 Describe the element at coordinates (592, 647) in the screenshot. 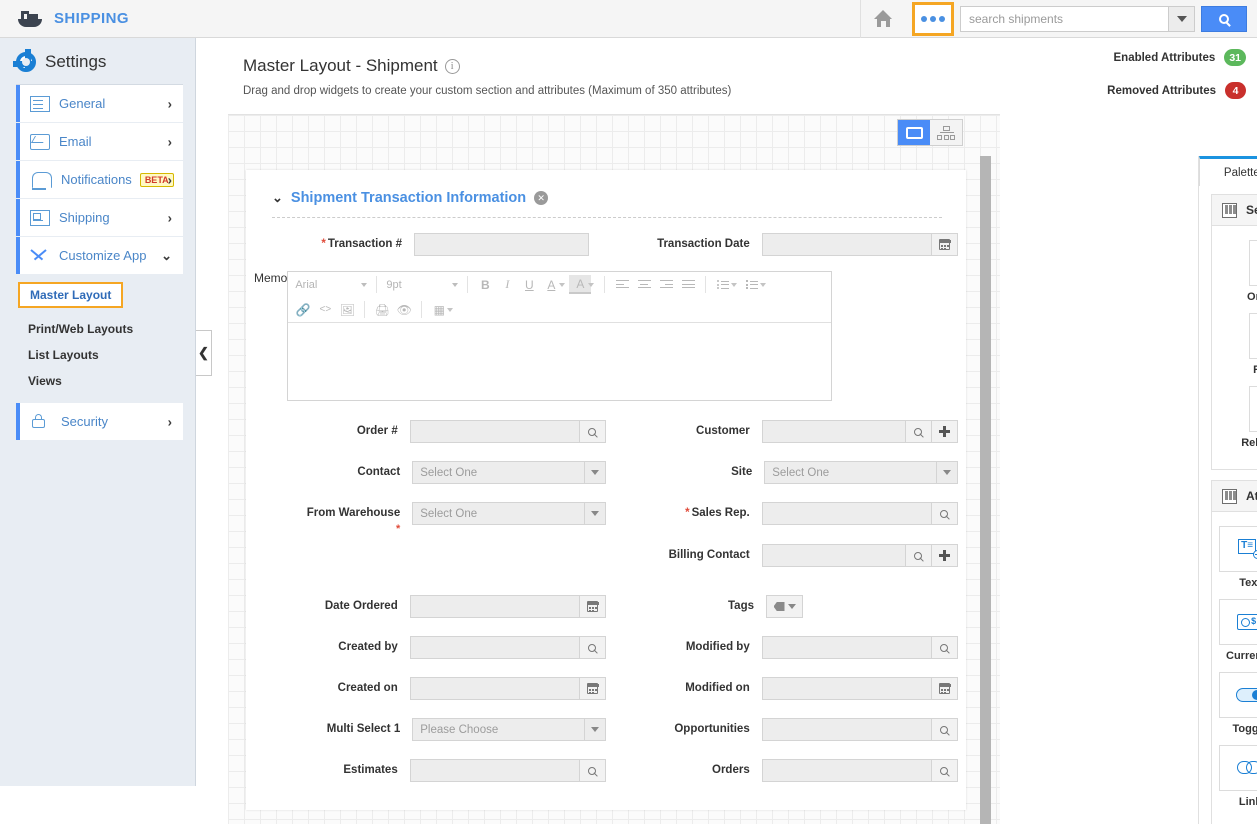

I see `created-by-search-button` at that location.